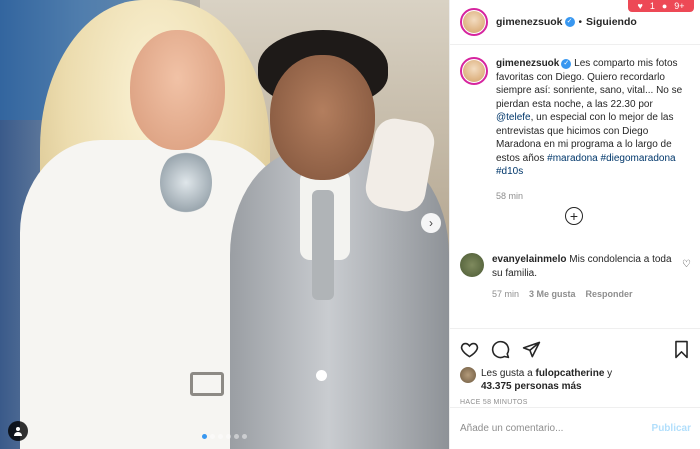 The image size is (700, 449). What do you see at coordinates (529, 22) in the screenshot?
I see `header-username: gimenezsuok` at bounding box center [529, 22].